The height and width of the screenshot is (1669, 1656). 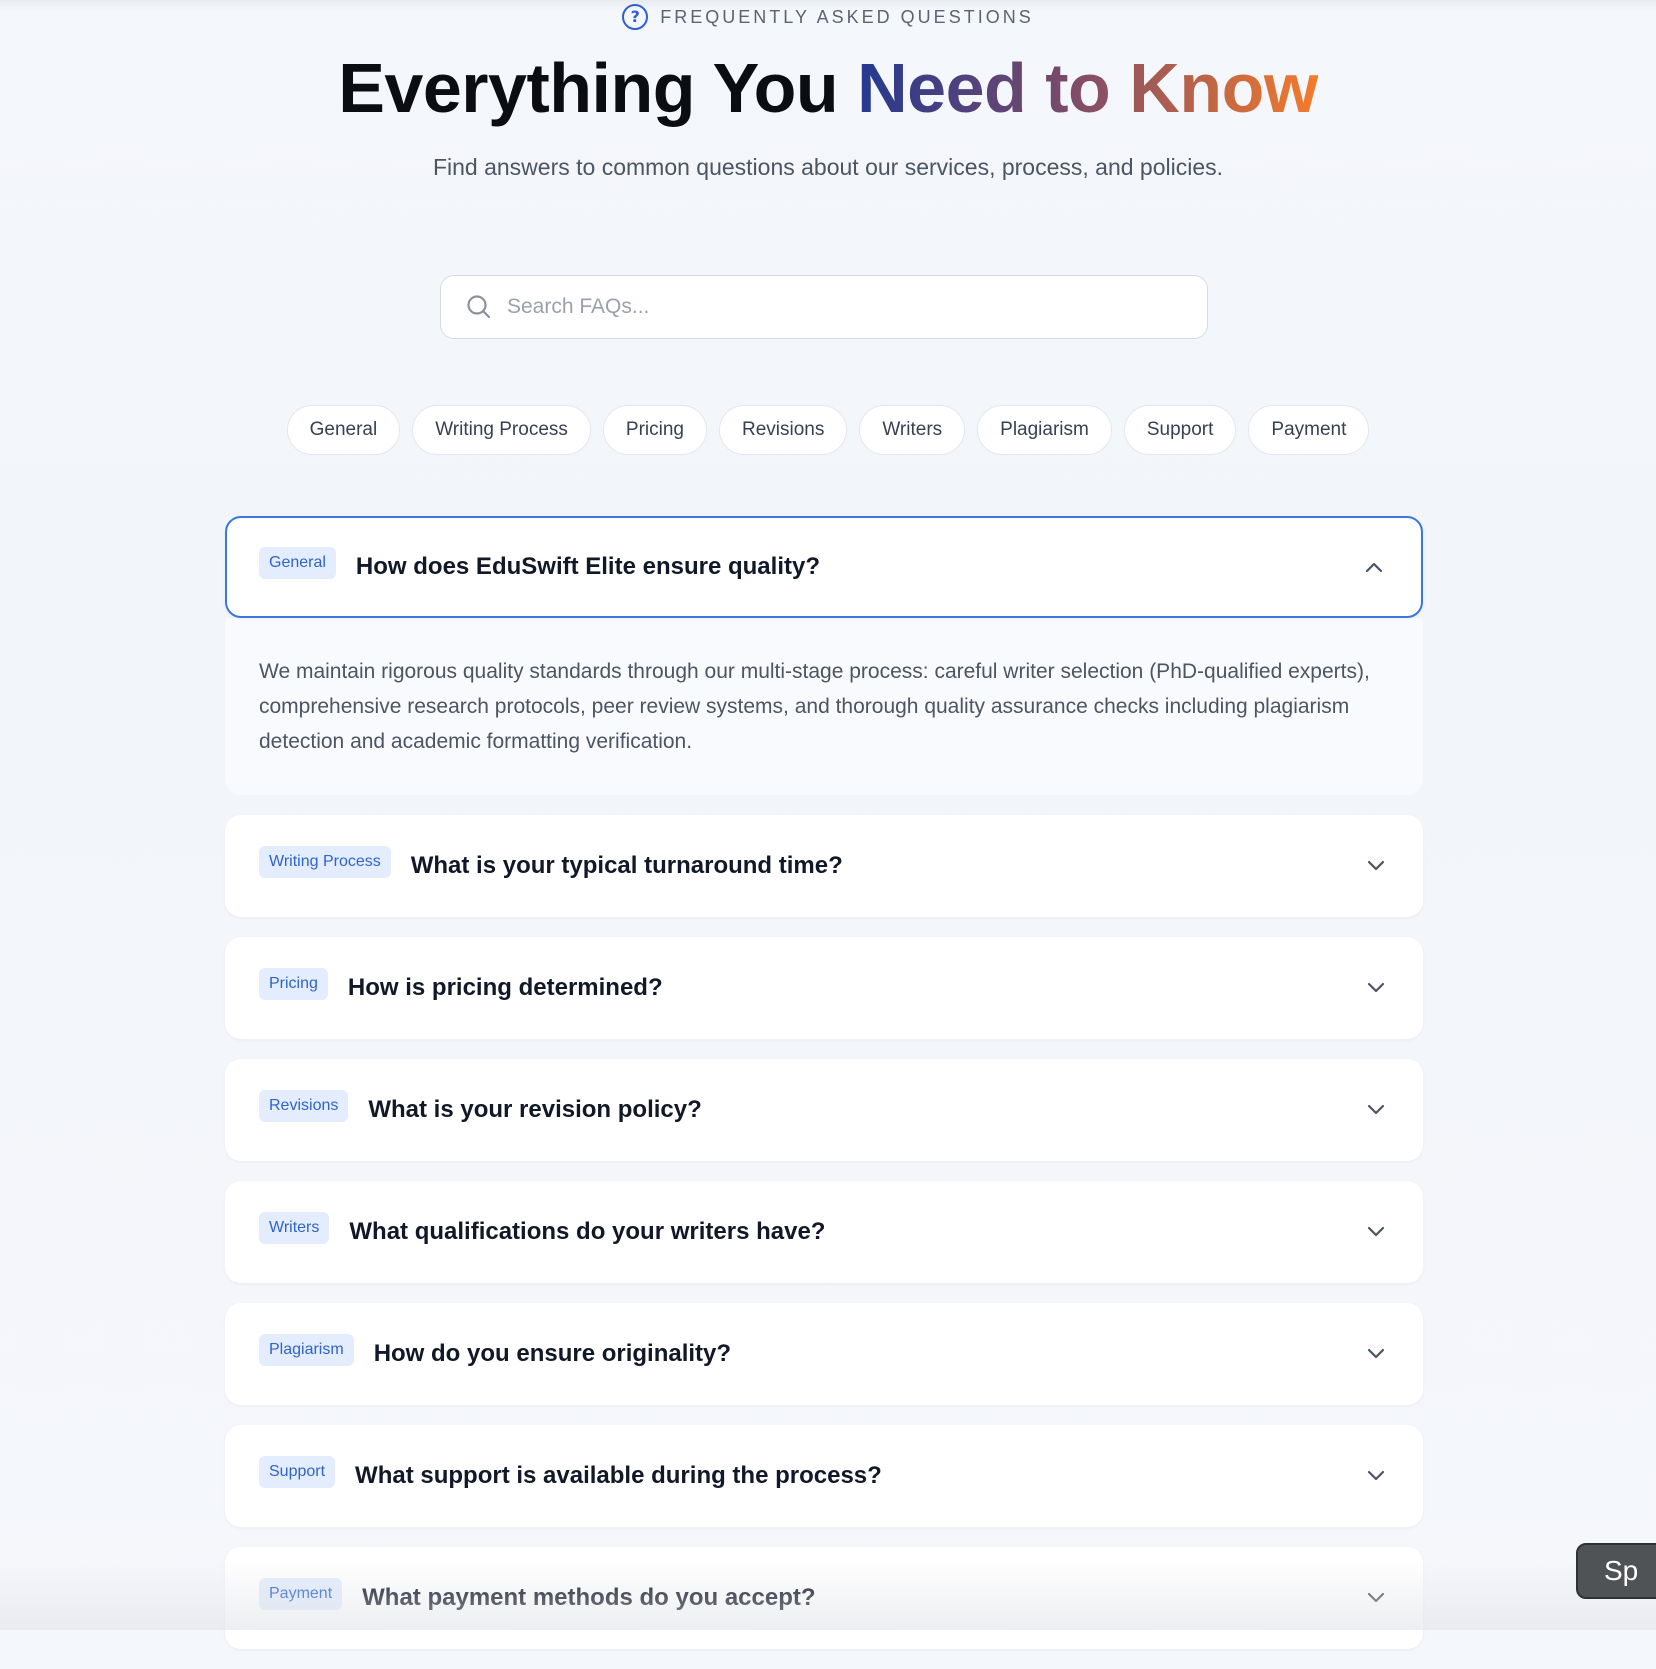 I want to click on faq-question: What is your revision policy?, so click(x=534, y=1110).